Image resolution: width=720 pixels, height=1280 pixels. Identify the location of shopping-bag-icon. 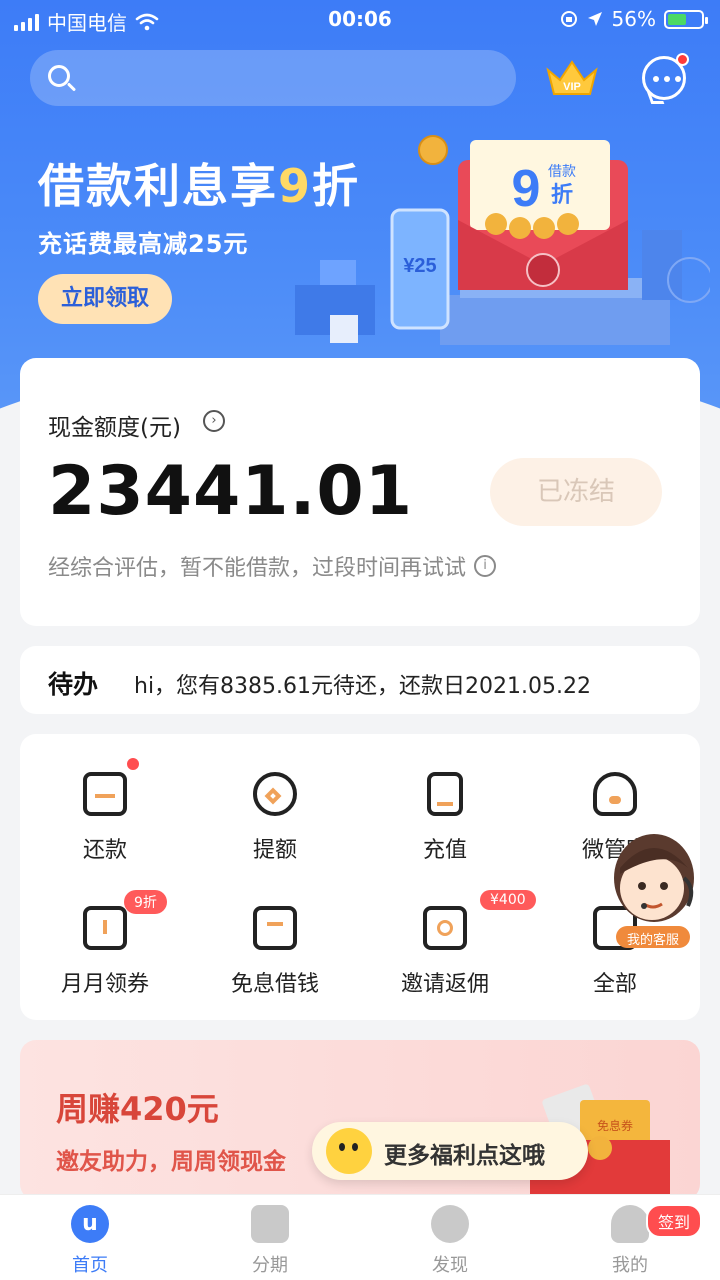
(270, 1224).